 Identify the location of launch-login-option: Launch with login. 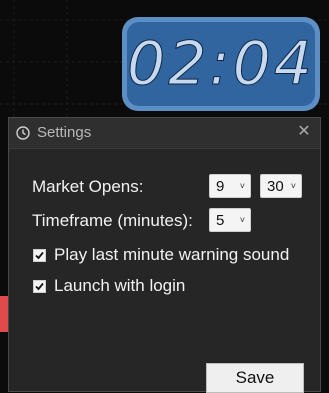
(109, 286).